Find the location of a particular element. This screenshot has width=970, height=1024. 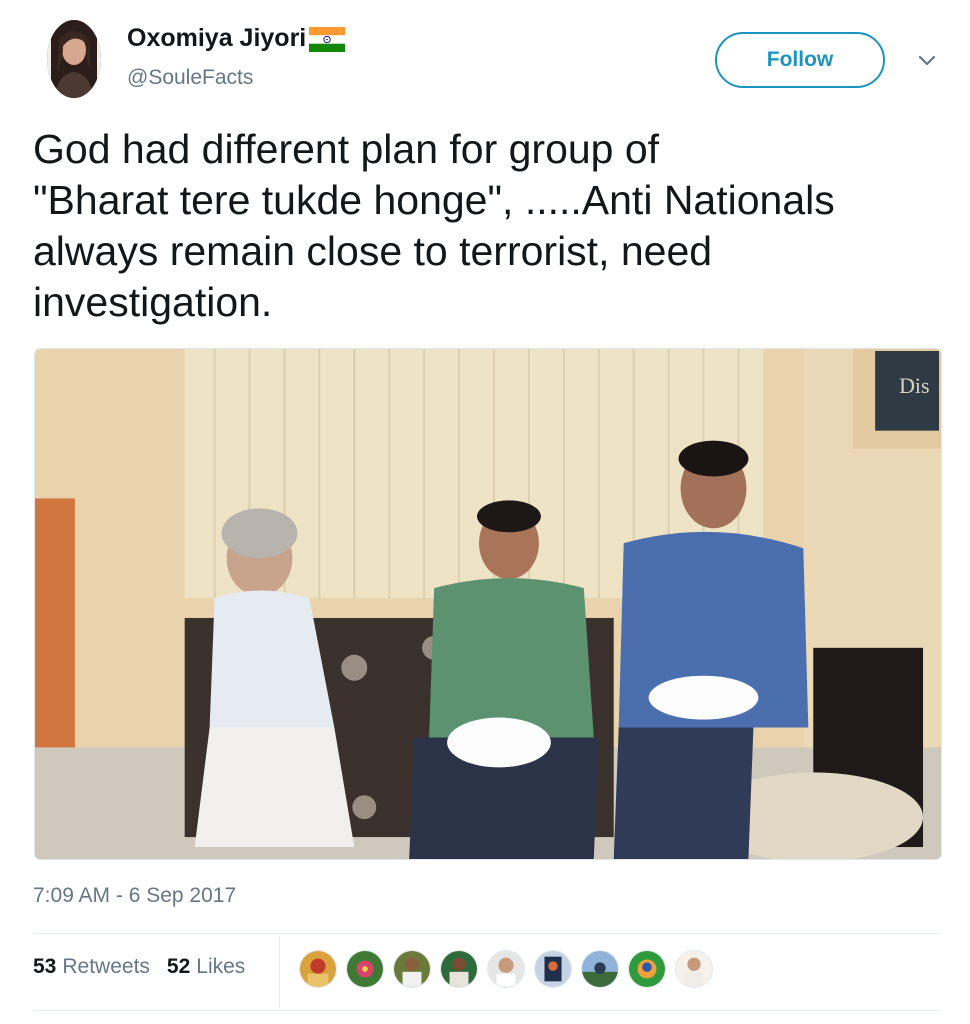

liker-avatars is located at coordinates (510, 969).